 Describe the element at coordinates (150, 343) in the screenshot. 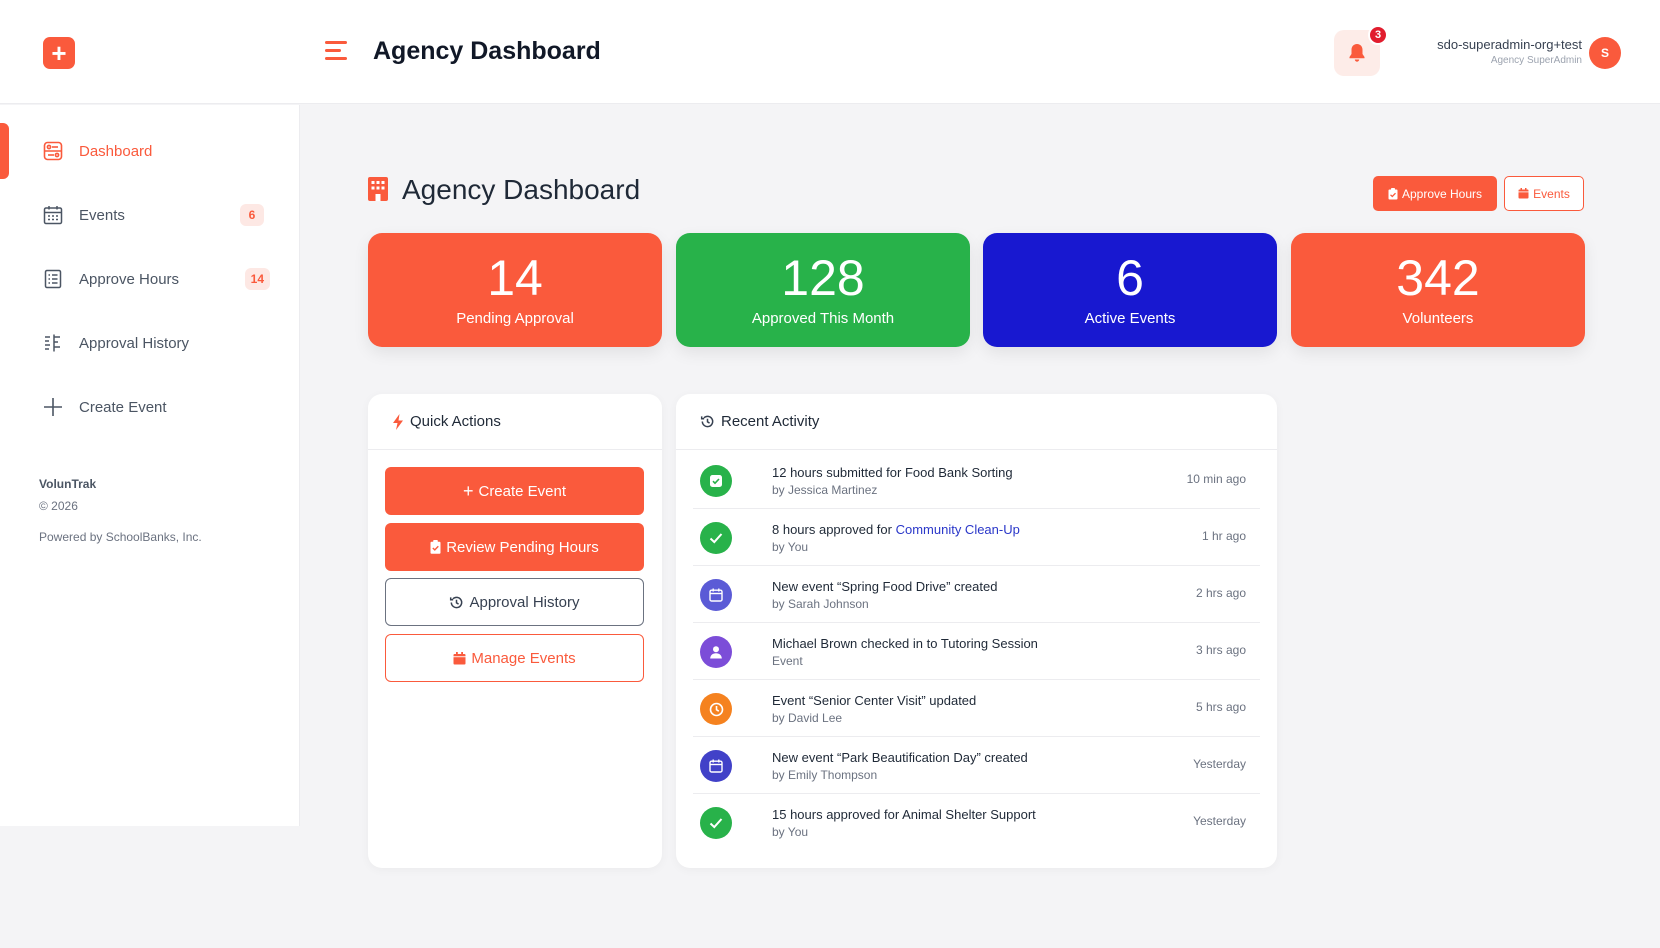

I see `sidebar-item-approval-history: Approval History` at that location.